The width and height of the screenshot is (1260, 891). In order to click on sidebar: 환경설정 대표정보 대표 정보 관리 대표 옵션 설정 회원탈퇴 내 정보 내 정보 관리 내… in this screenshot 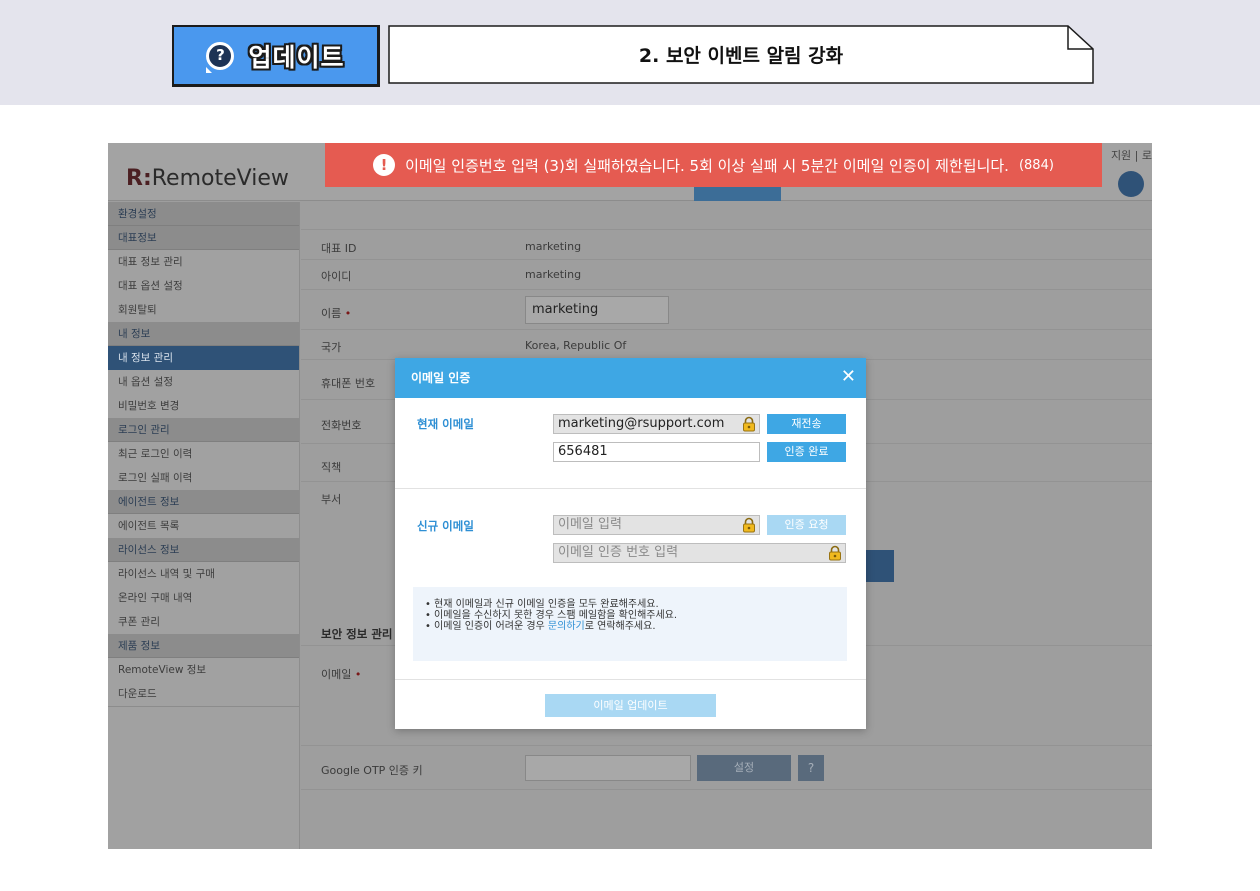, I will do `click(204, 525)`.